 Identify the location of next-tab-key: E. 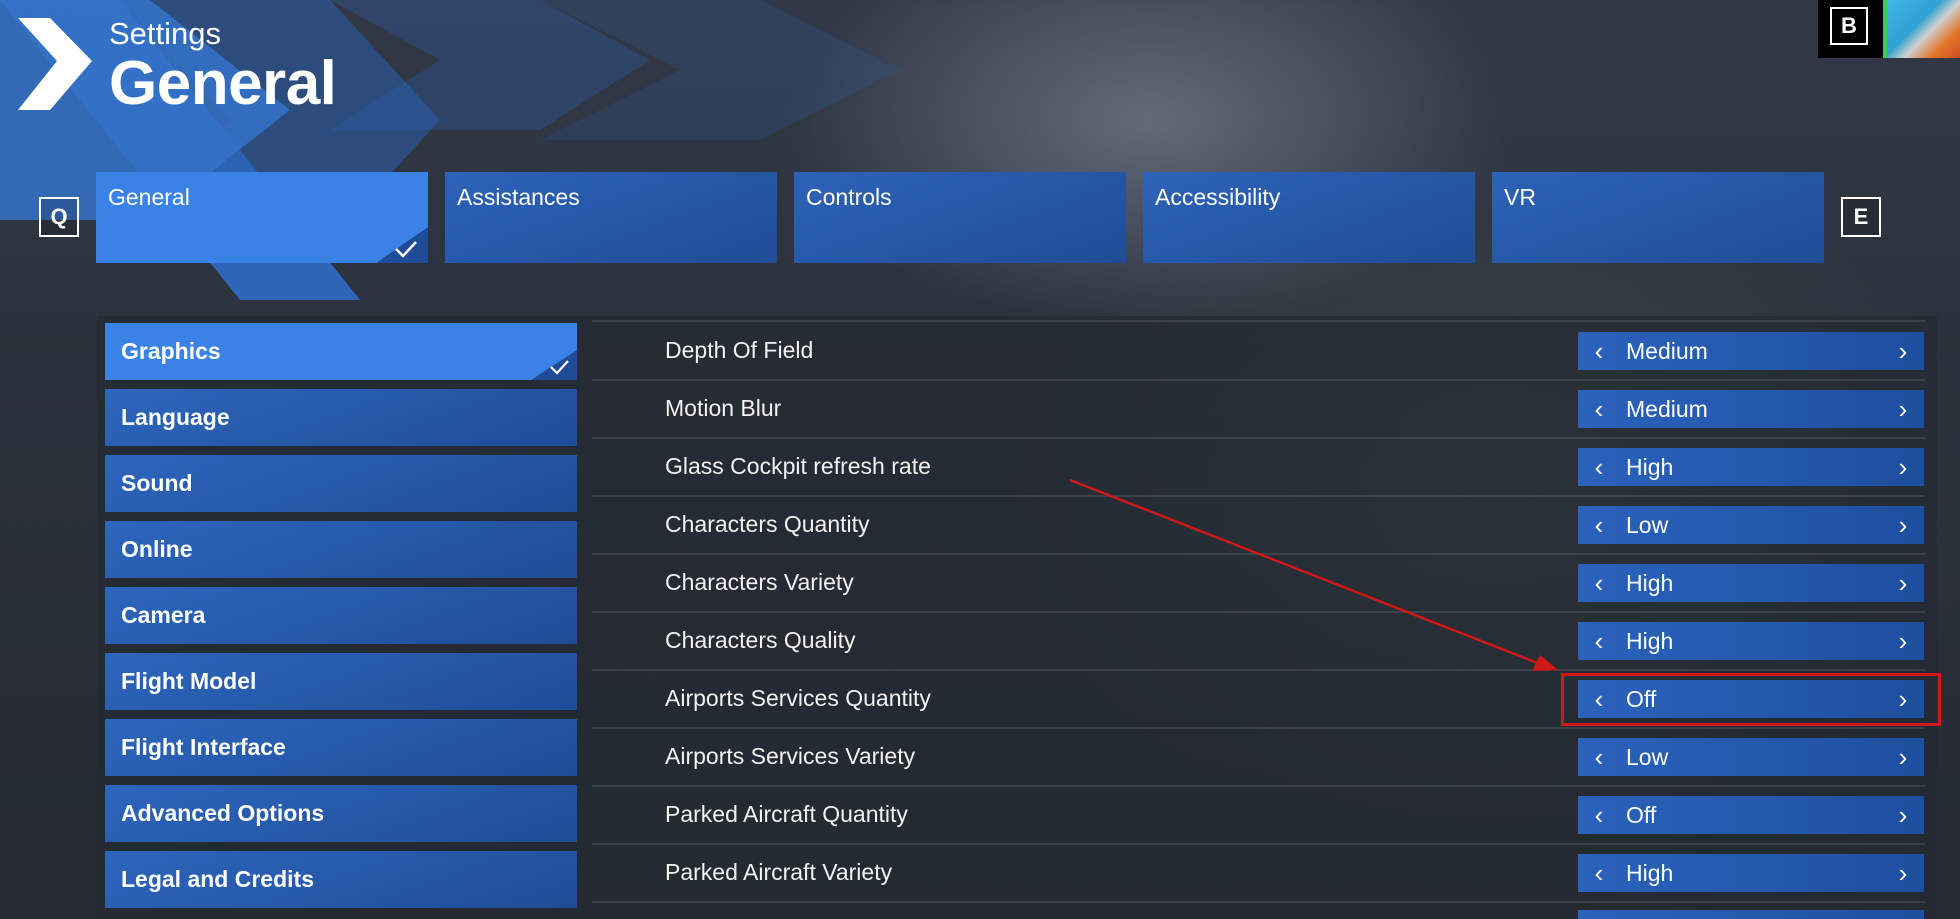
(1861, 217).